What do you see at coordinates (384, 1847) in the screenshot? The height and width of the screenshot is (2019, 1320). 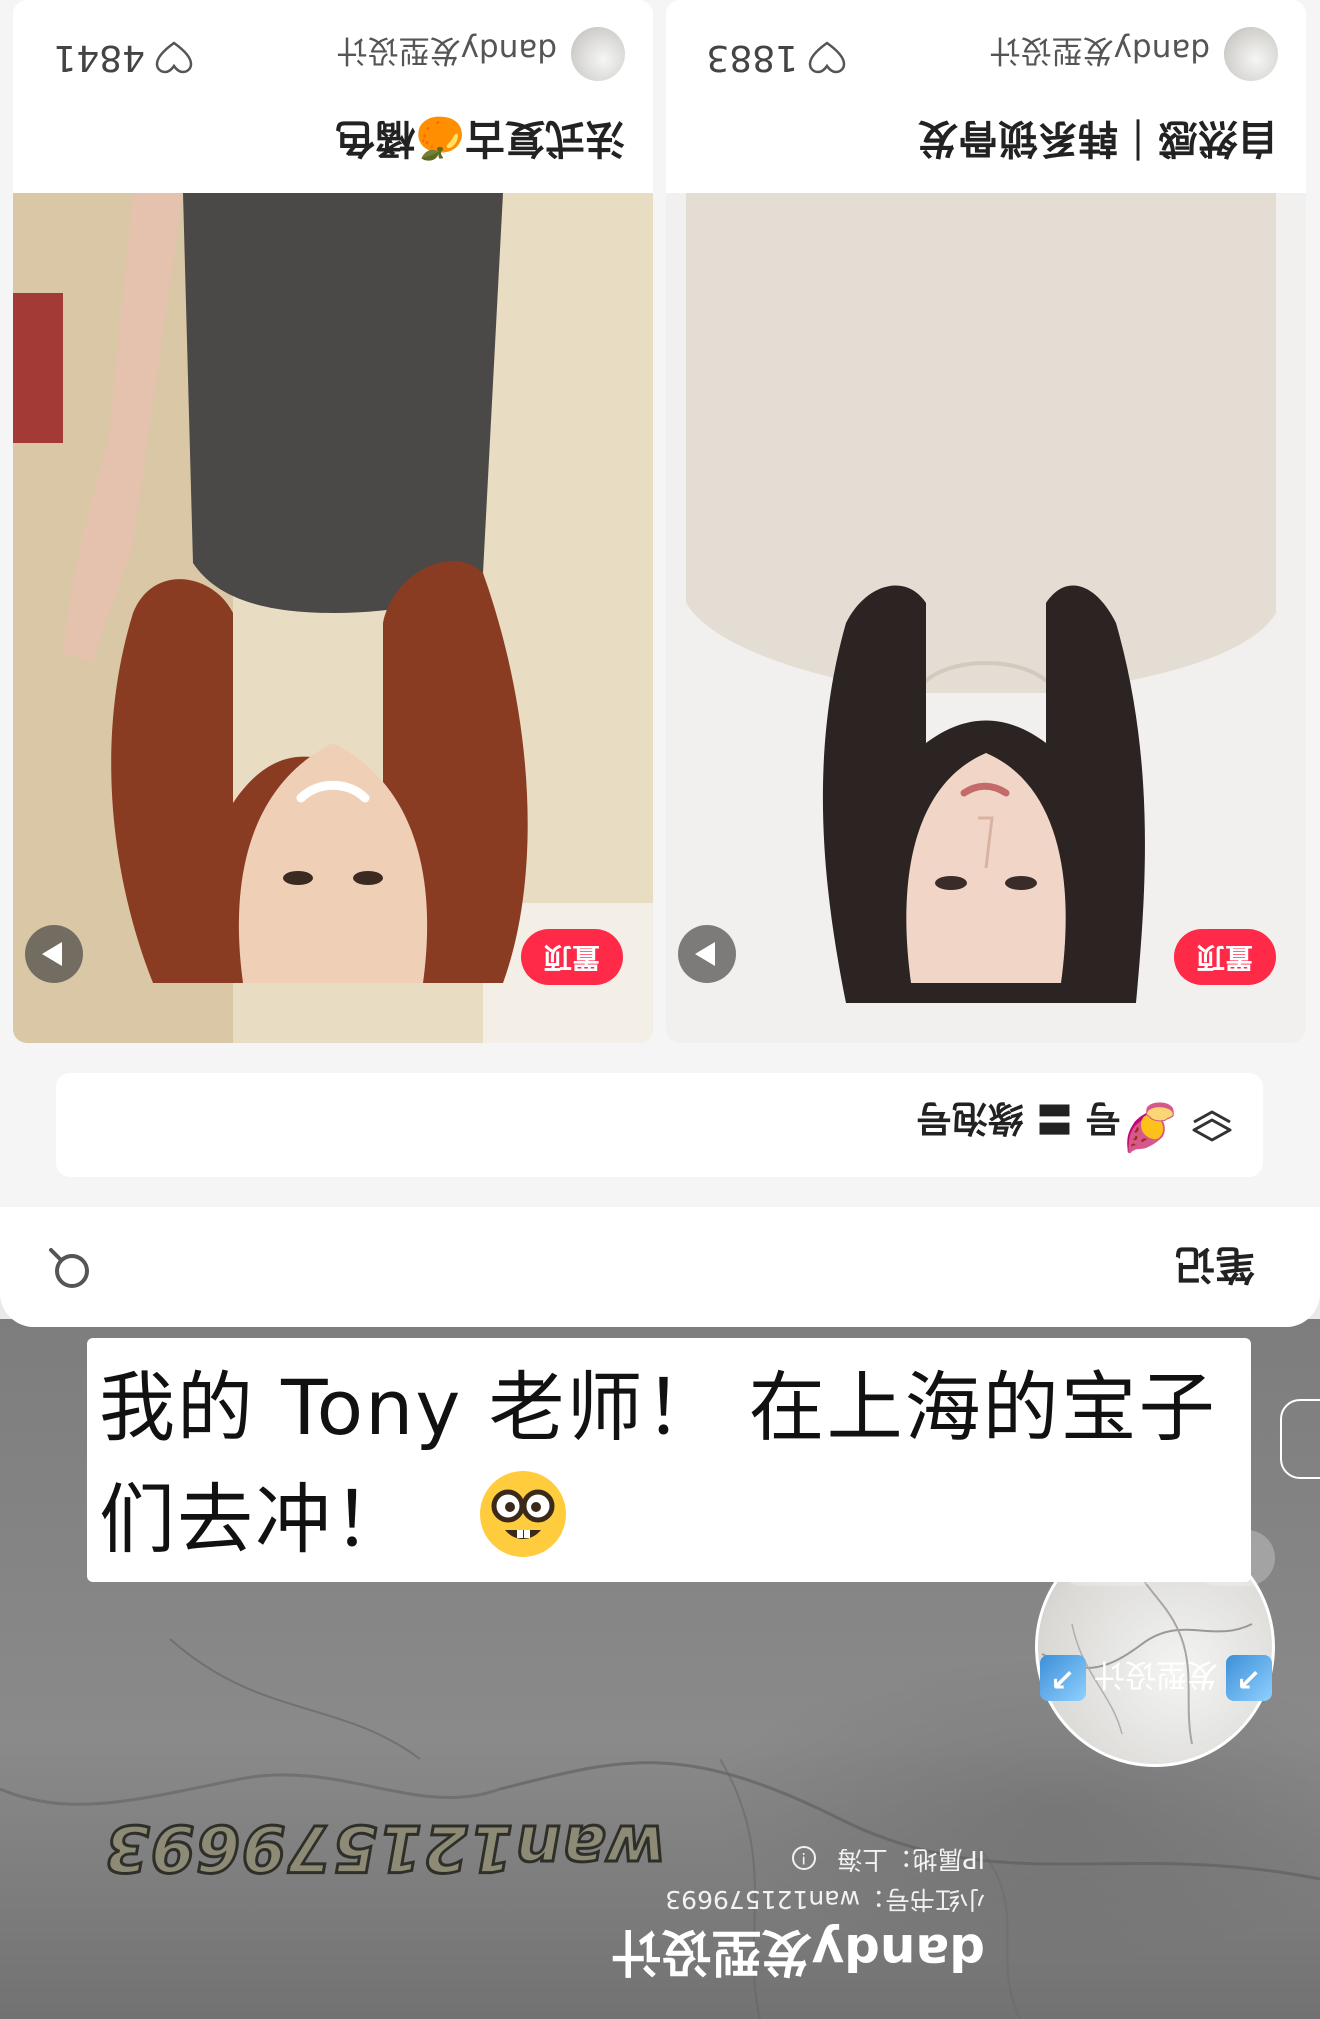 I see `watermark: wan121579693` at bounding box center [384, 1847].